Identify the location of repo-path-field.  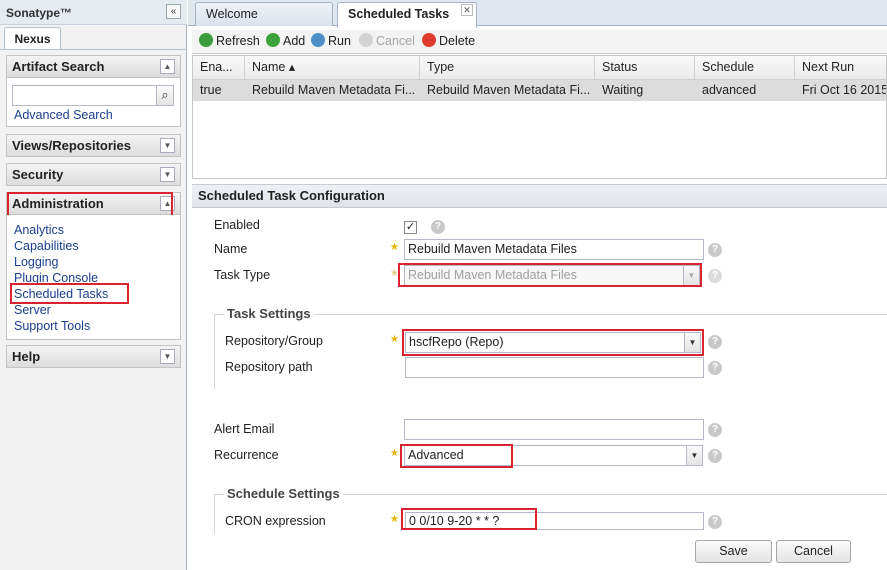
(554, 367).